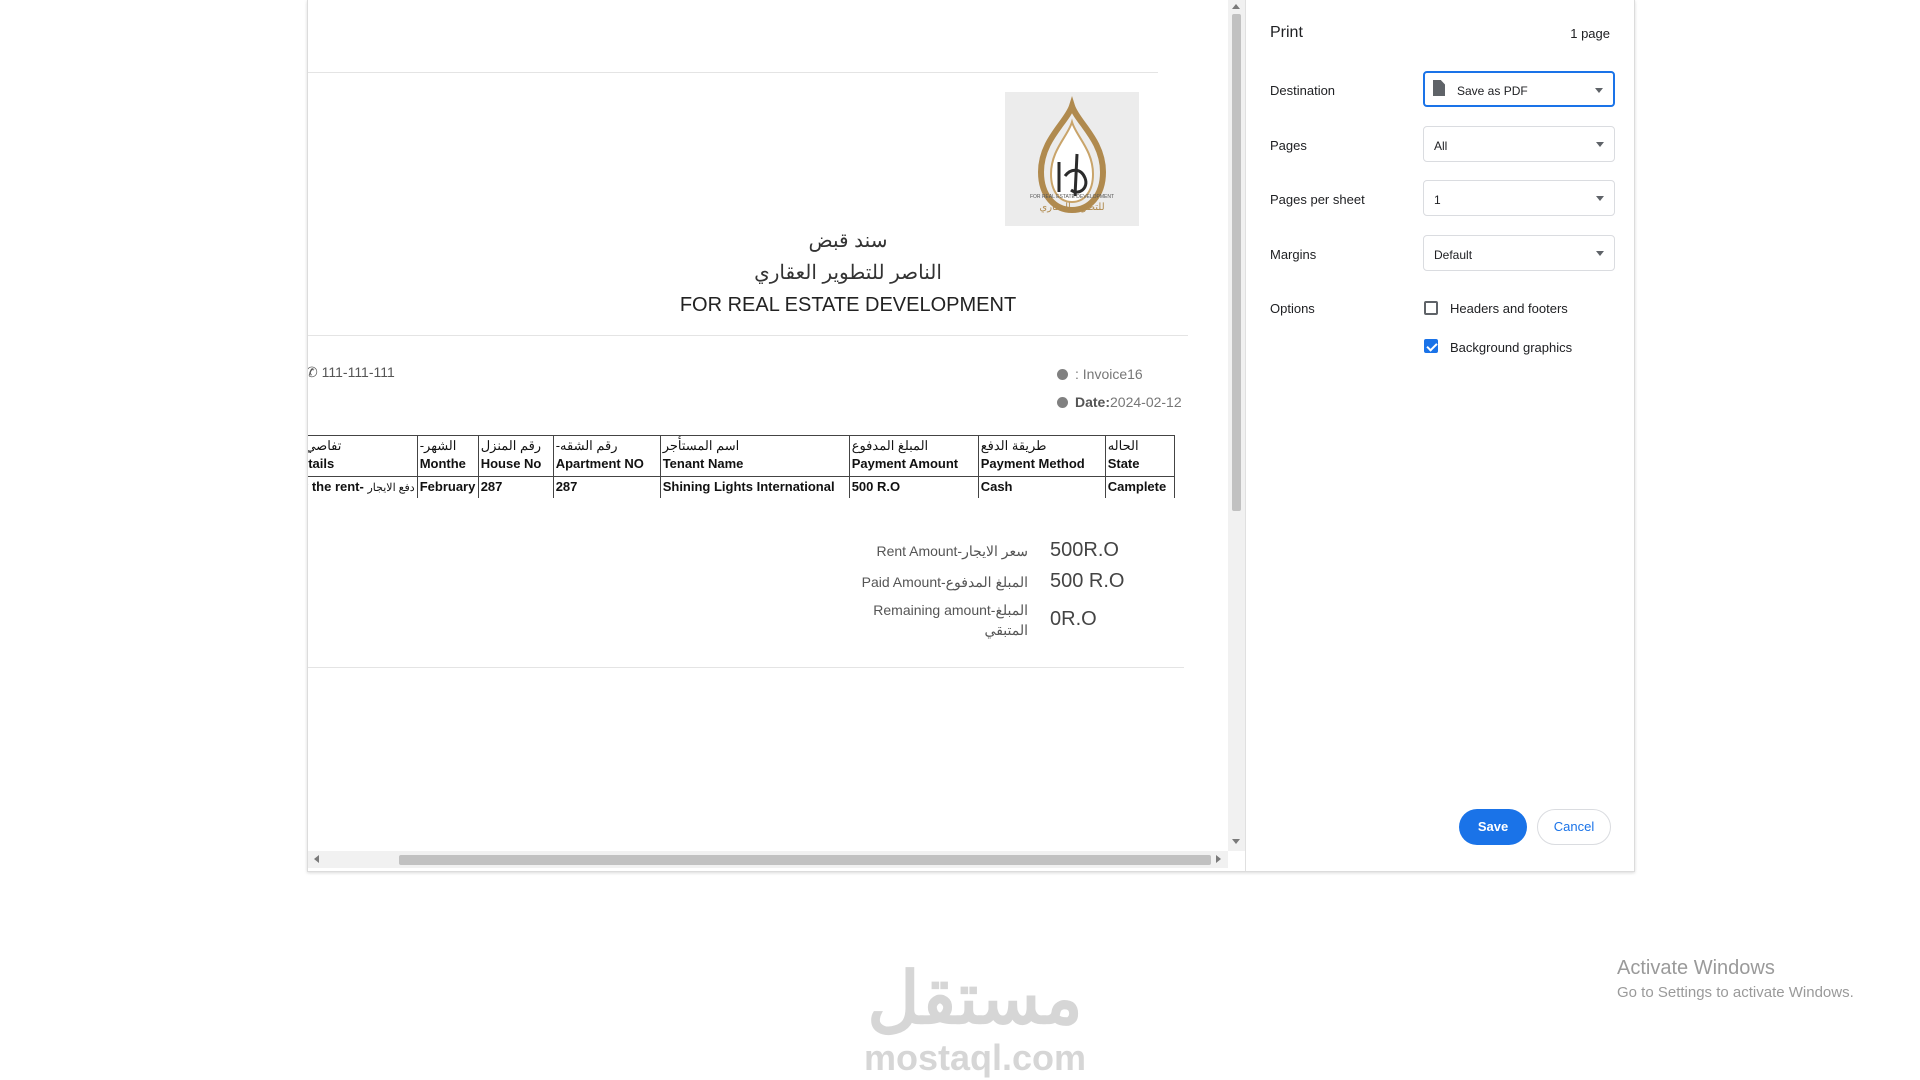 This screenshot has height=1080, width=1920. What do you see at coordinates (1013, 445) in the screenshot?
I see `header-ar: طريقة الدفع` at bounding box center [1013, 445].